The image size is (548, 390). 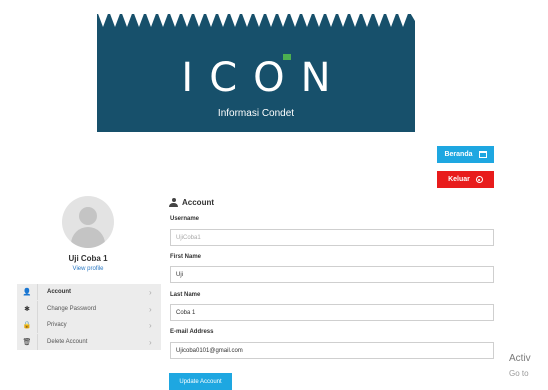 What do you see at coordinates (27, 309) in the screenshot?
I see `asterisk-icon: ✱` at bounding box center [27, 309].